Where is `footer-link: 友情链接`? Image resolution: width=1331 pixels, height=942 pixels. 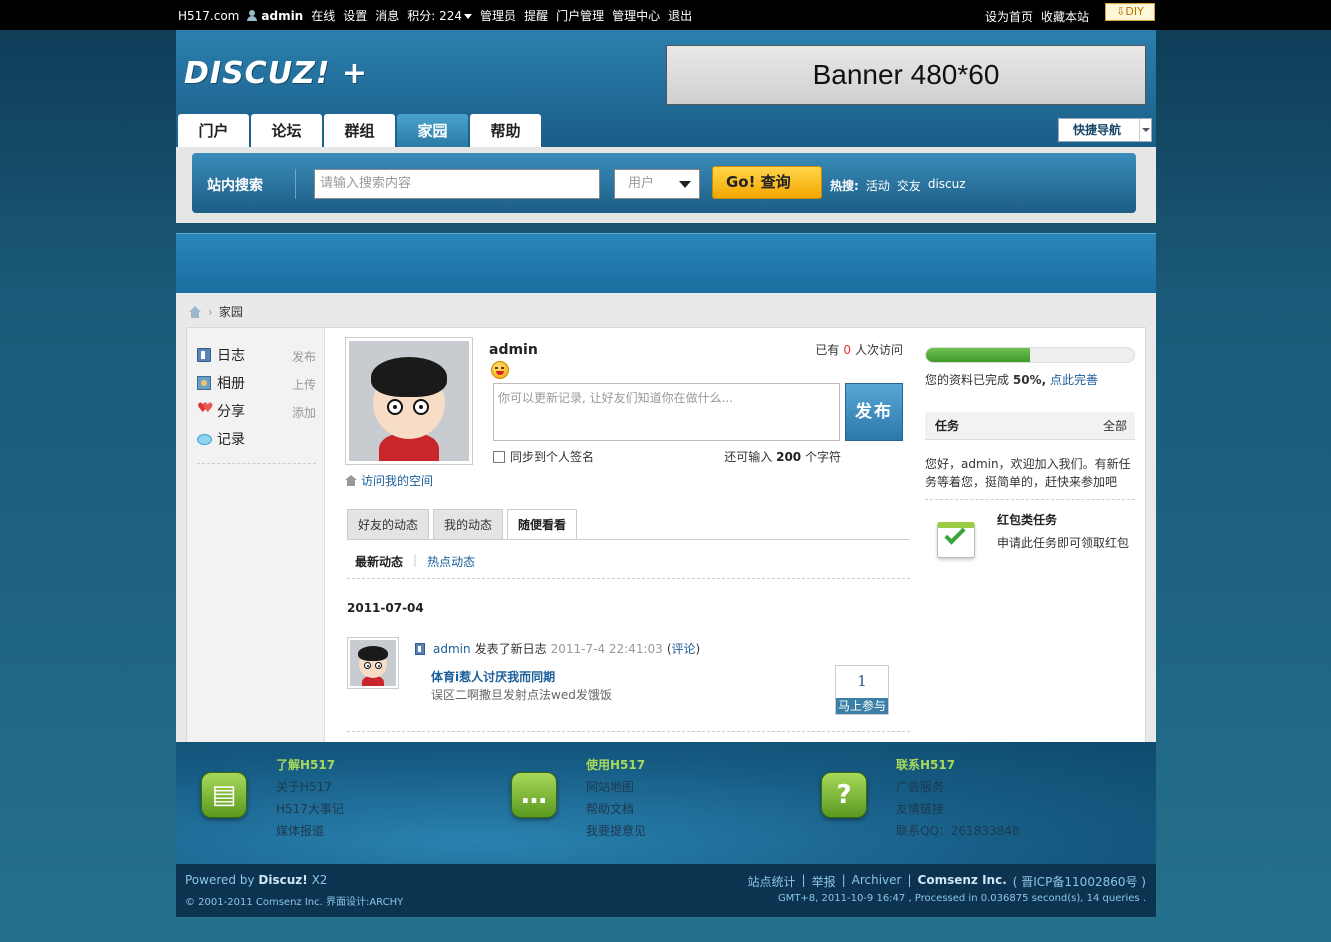
footer-link: 友情链接 is located at coordinates (920, 808).